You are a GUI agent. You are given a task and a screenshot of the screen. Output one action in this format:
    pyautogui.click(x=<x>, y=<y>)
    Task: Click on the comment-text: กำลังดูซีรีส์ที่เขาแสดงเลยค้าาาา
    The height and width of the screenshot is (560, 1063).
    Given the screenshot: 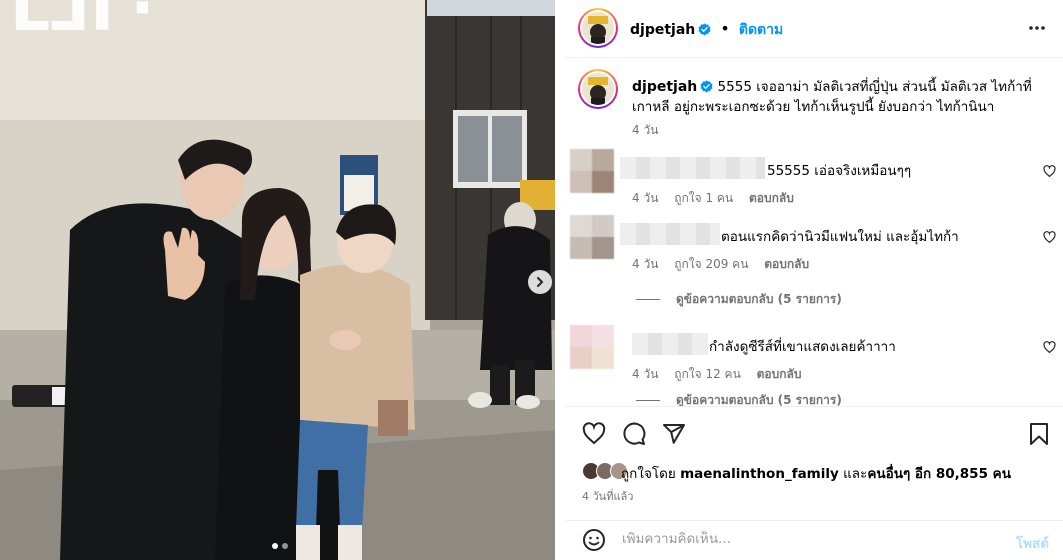 What is the action you would take?
    pyautogui.click(x=802, y=347)
    